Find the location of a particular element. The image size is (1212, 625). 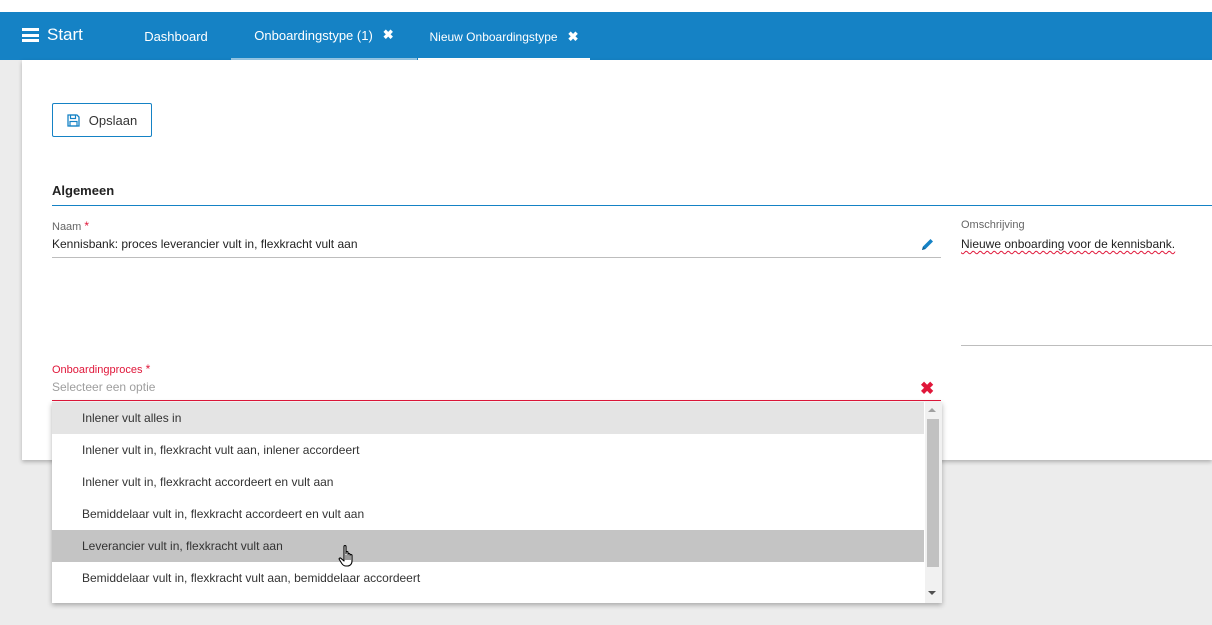

onboardingproces-select: Selecteer een optie is located at coordinates (103, 387).